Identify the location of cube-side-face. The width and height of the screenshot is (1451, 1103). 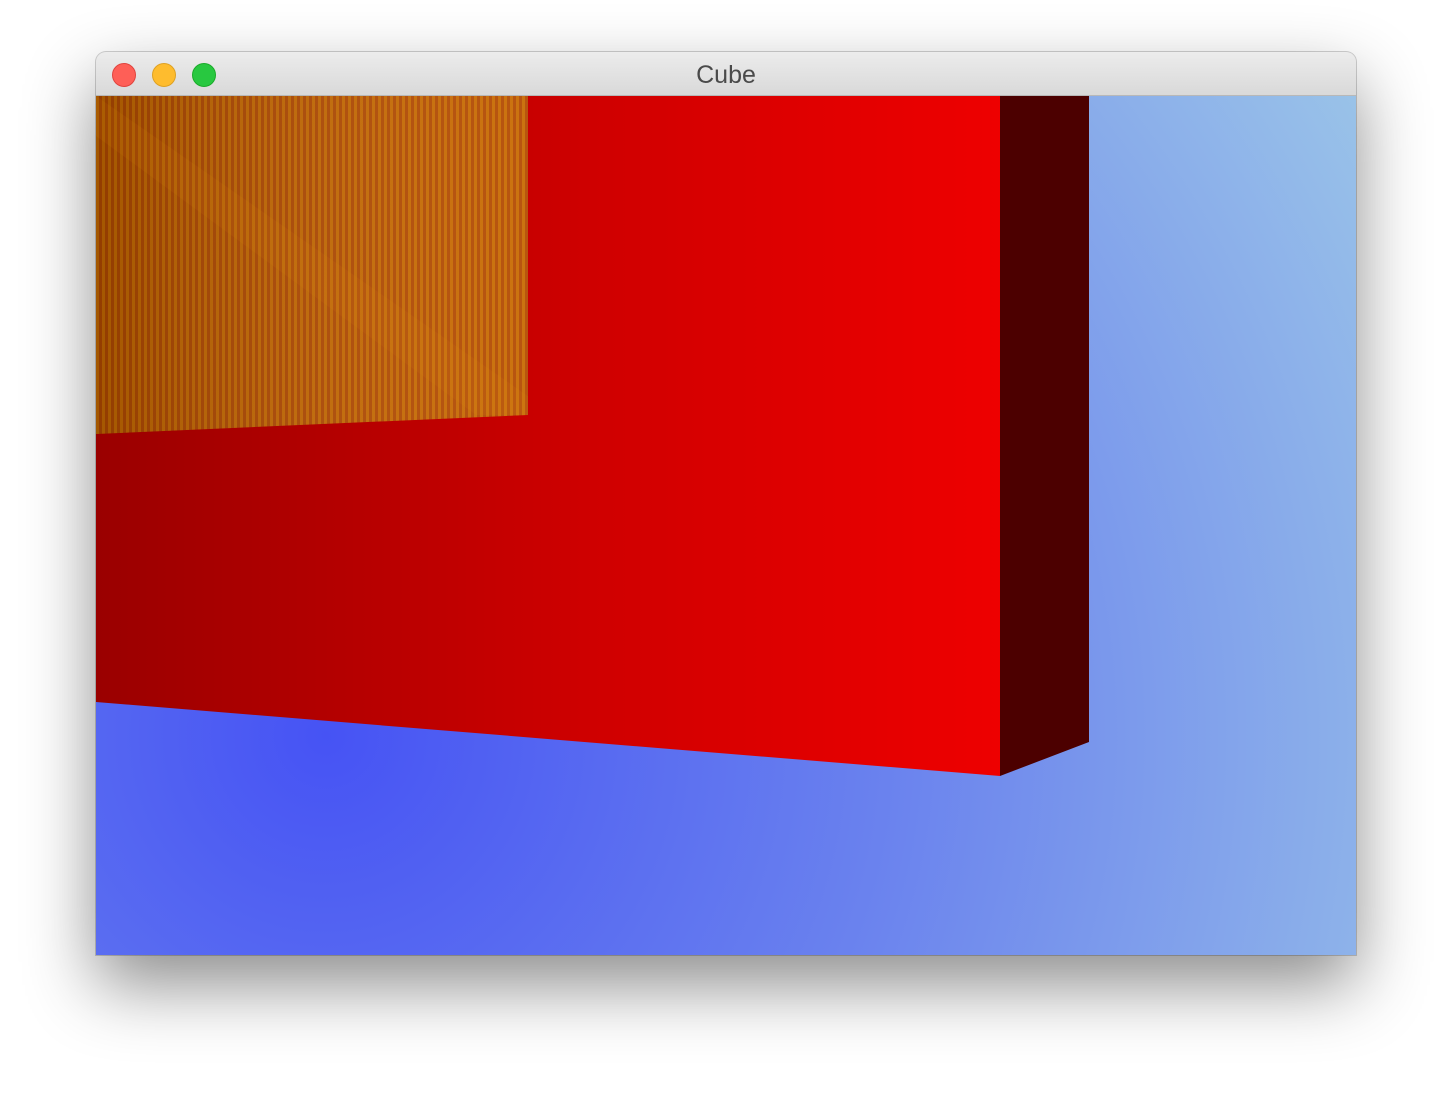
(1044, 436).